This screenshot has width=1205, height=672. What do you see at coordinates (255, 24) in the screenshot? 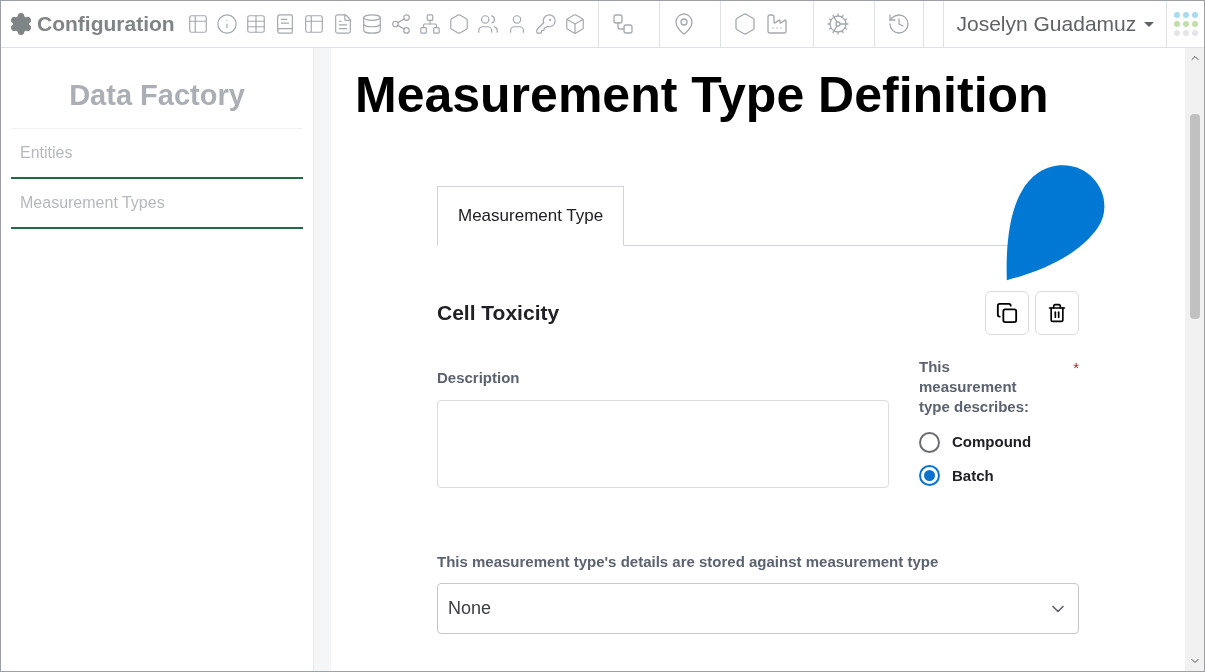
I see `table-icon` at bounding box center [255, 24].